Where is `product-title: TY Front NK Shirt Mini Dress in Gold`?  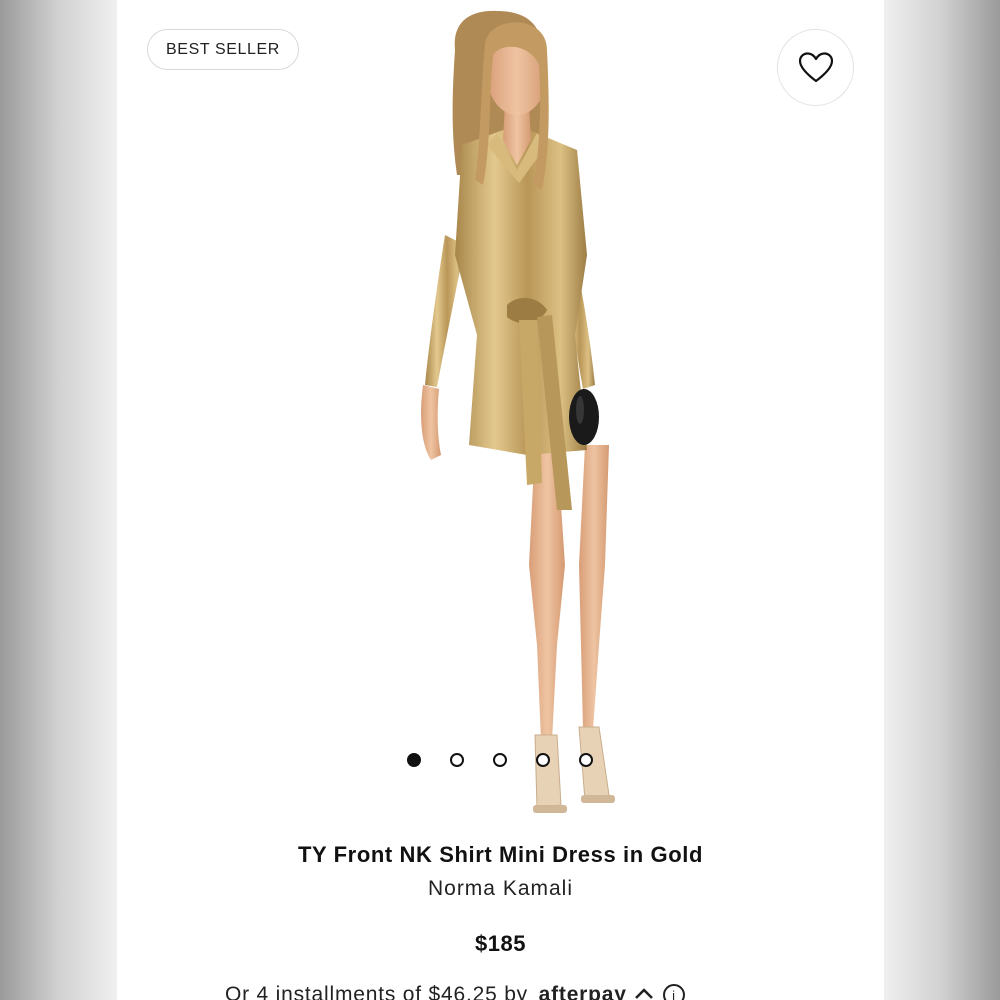 product-title: TY Front NK Shirt Mini Dress in Gold is located at coordinates (500, 854).